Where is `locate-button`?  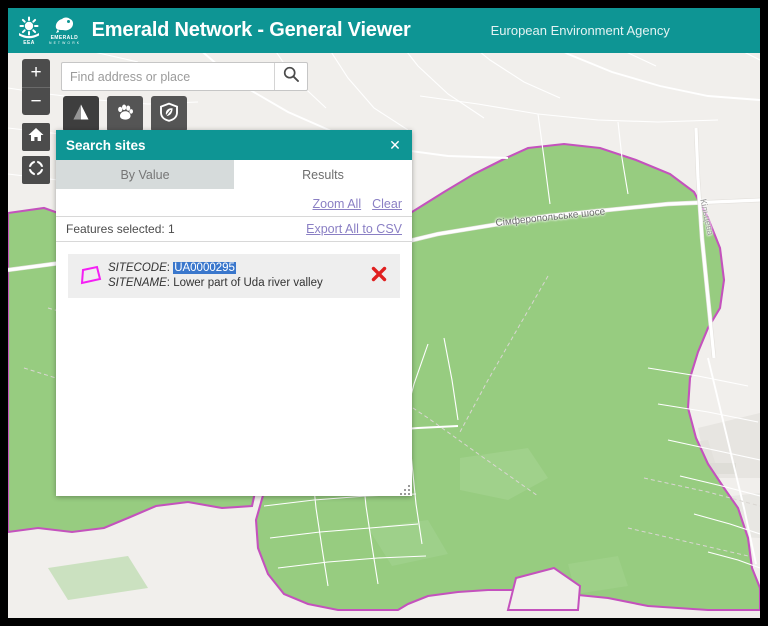 locate-button is located at coordinates (36, 170).